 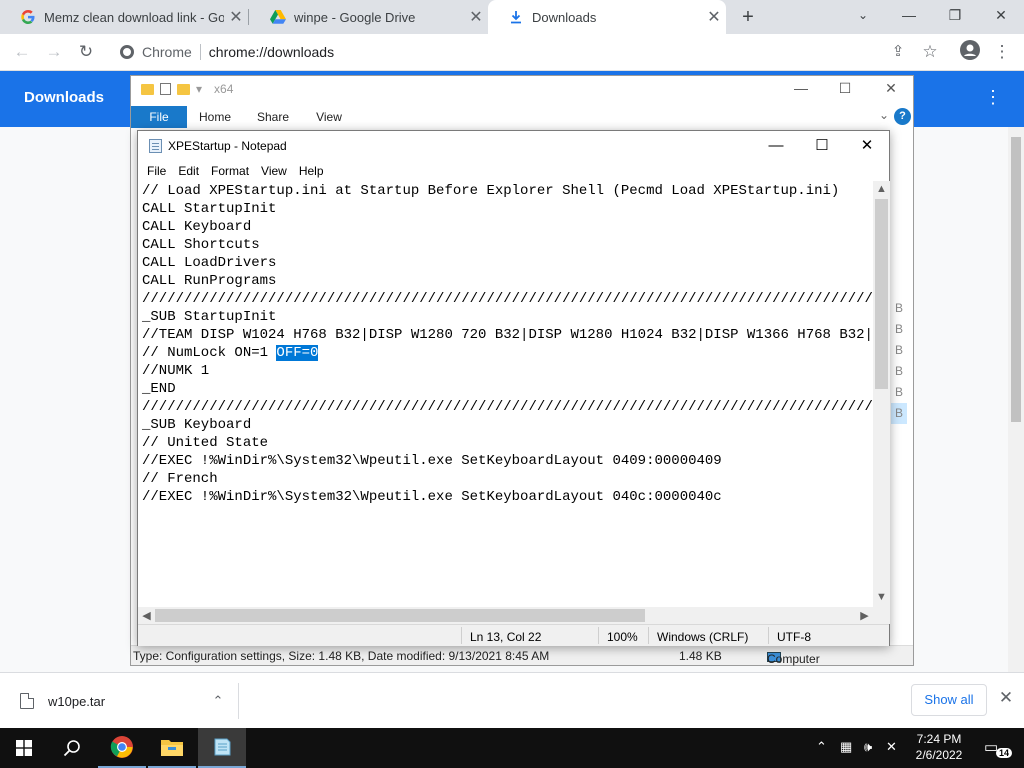 I want to click on tab-title: Memz clean download link - Goo, so click(x=134, y=17).